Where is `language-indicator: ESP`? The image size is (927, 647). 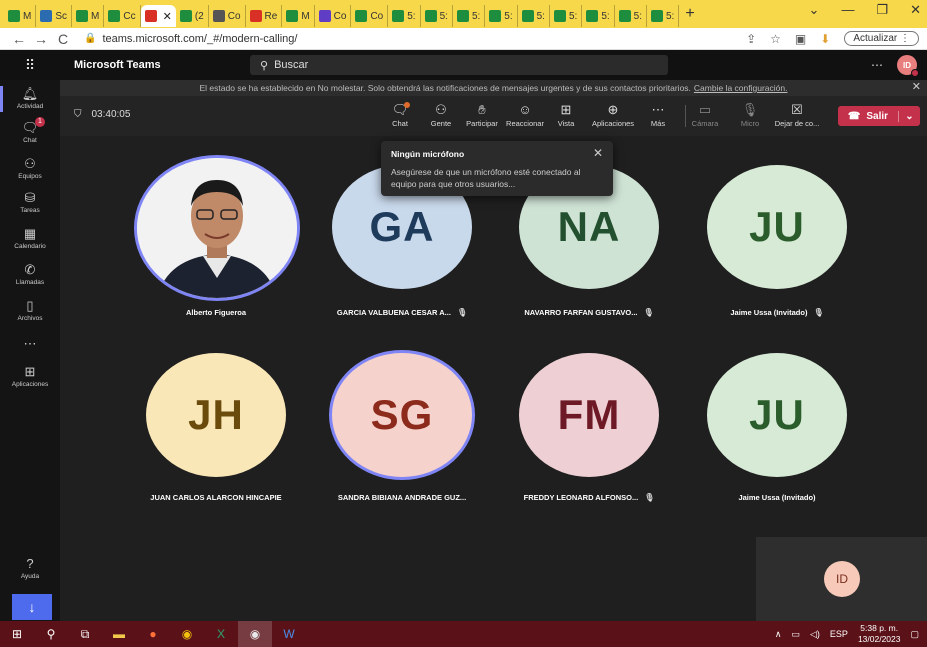 language-indicator: ESP is located at coordinates (839, 634).